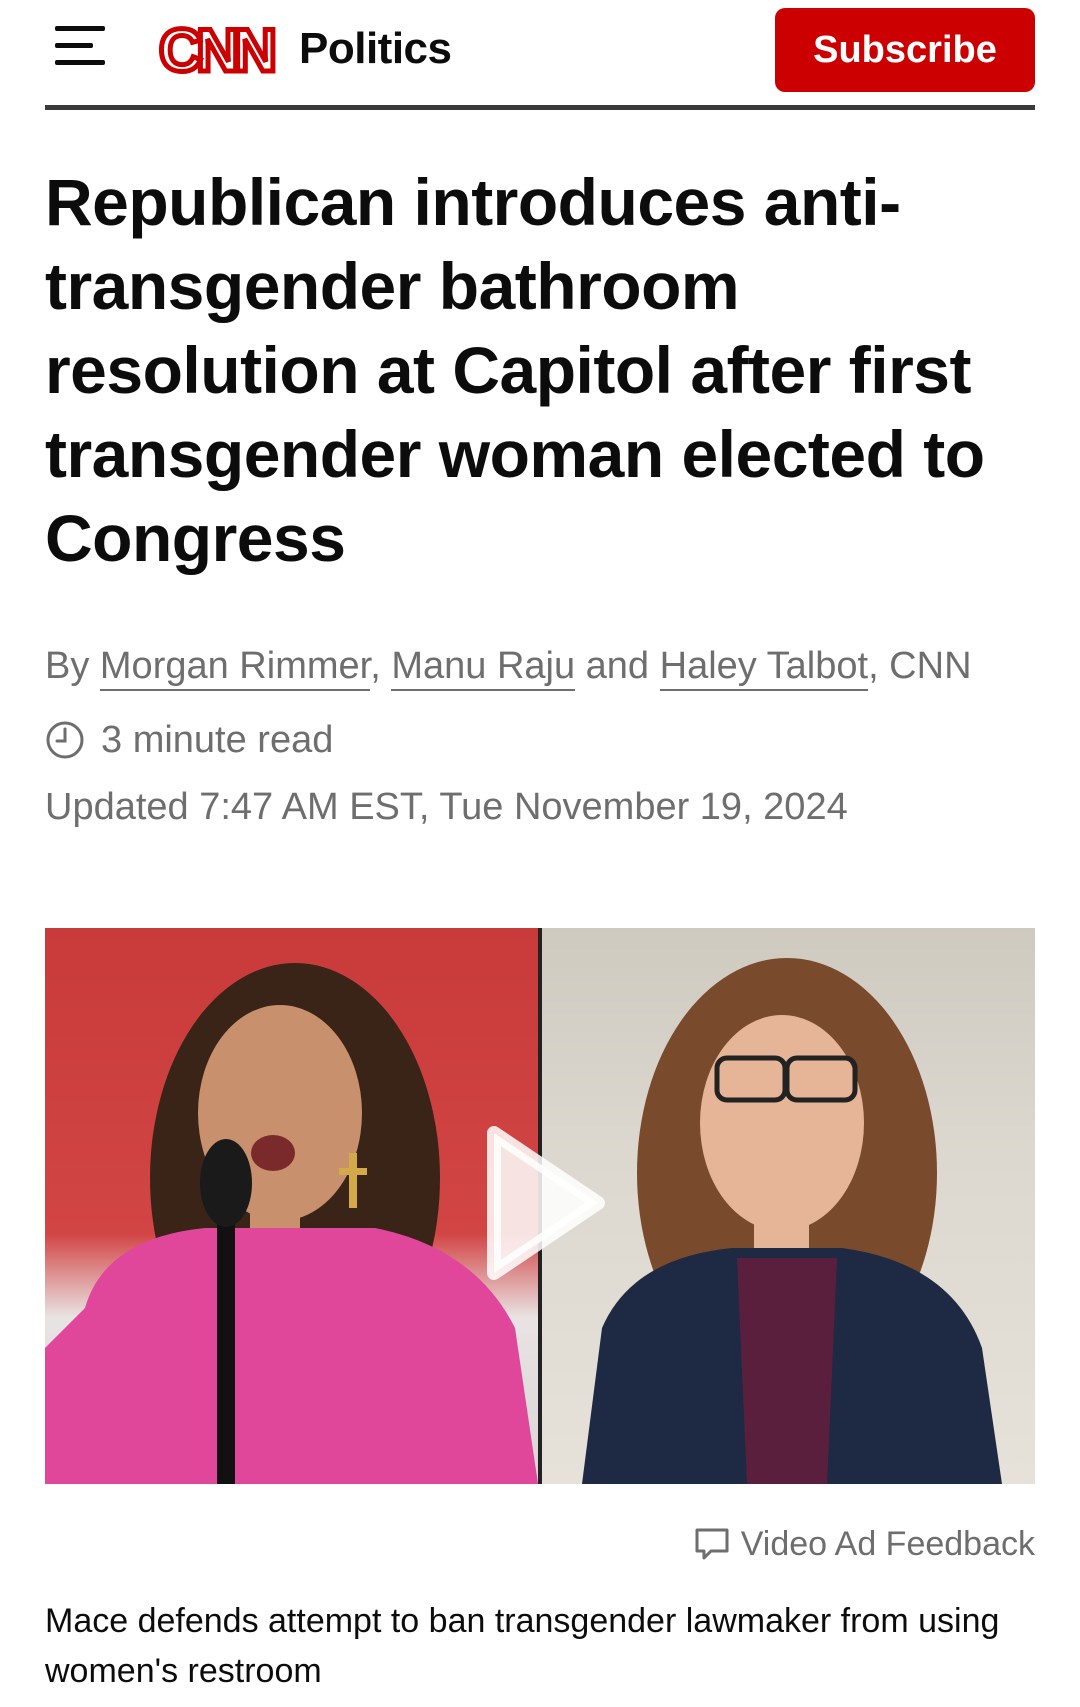 The image size is (1080, 1707). Describe the element at coordinates (291, 1223) in the screenshot. I see `speaker-photo` at that location.